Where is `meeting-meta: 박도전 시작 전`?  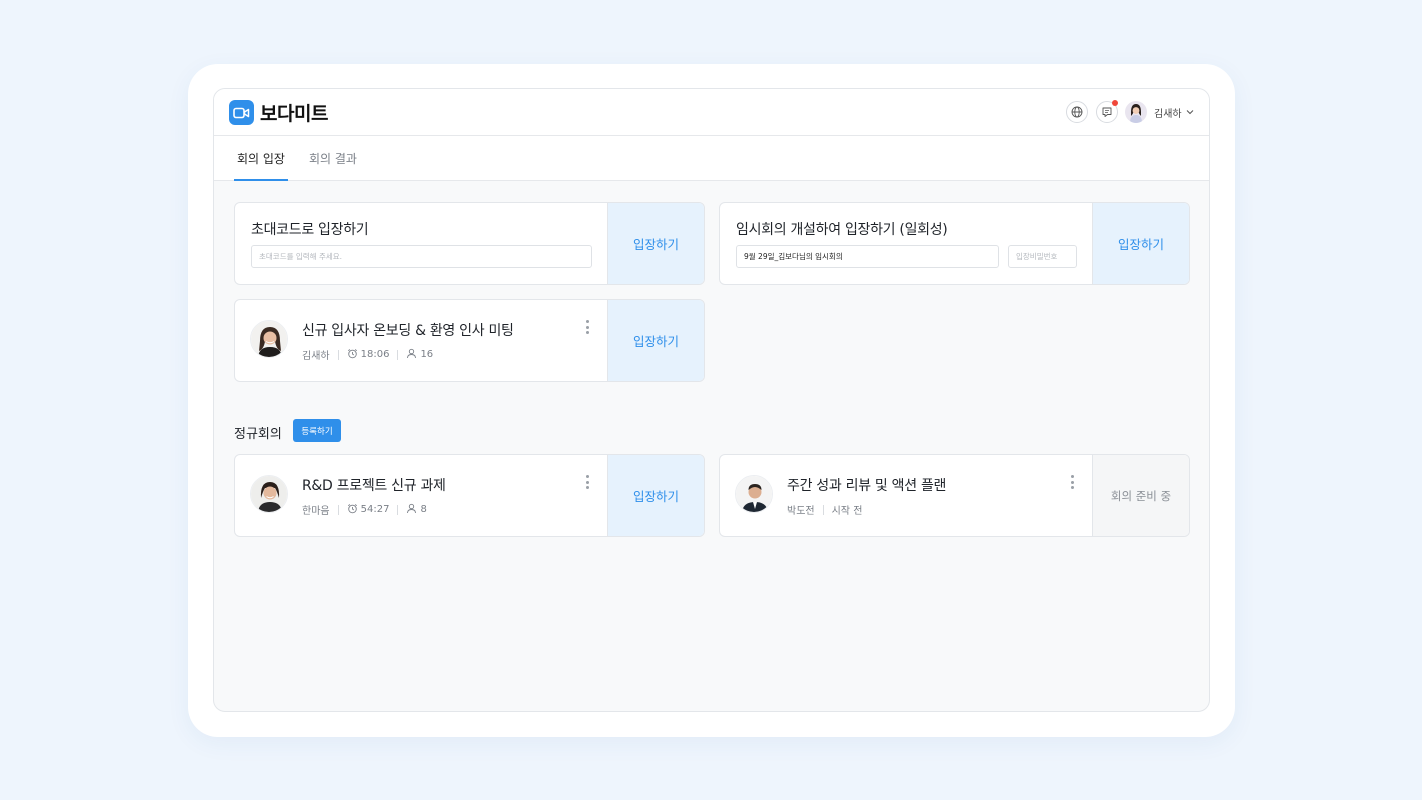
meeting-meta: 박도전 시작 전 is located at coordinates (824, 509).